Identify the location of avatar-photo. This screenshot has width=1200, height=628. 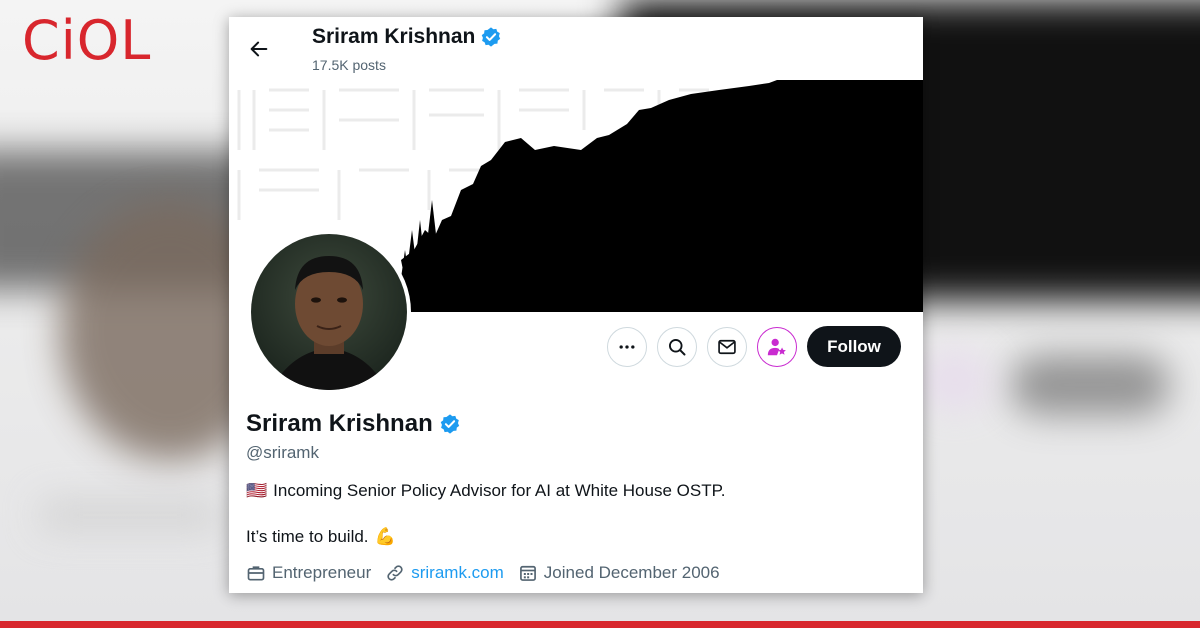
(329, 312).